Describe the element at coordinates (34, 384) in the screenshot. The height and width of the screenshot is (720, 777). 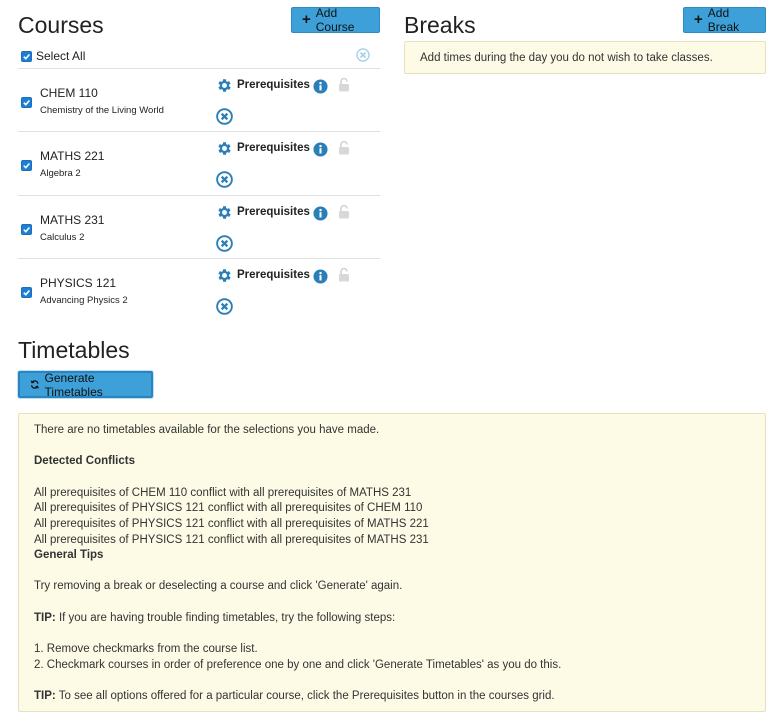
I see `refresh-icon` at that location.